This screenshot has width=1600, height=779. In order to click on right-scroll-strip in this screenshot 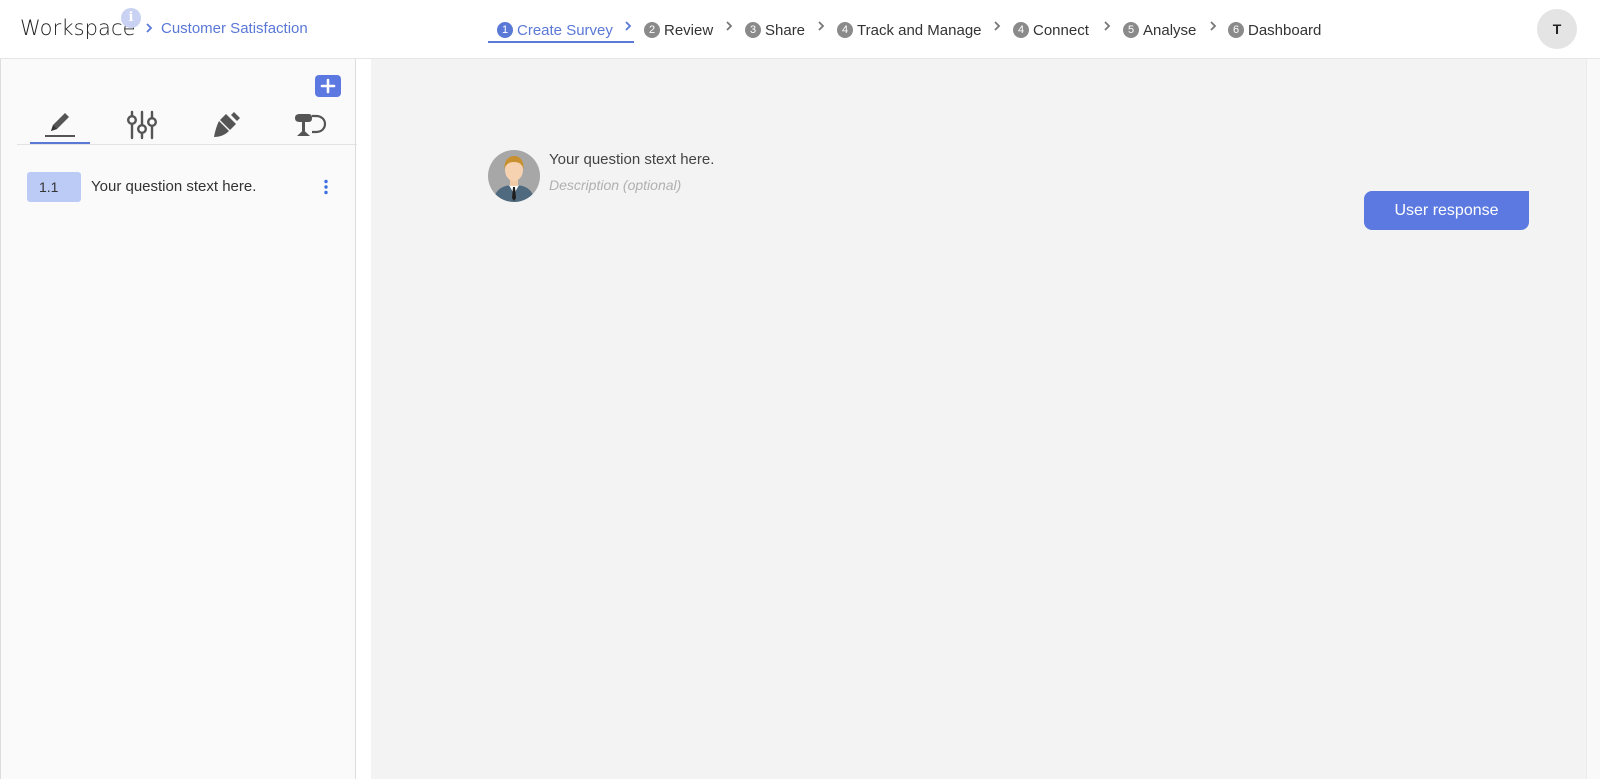, I will do `click(1593, 419)`.